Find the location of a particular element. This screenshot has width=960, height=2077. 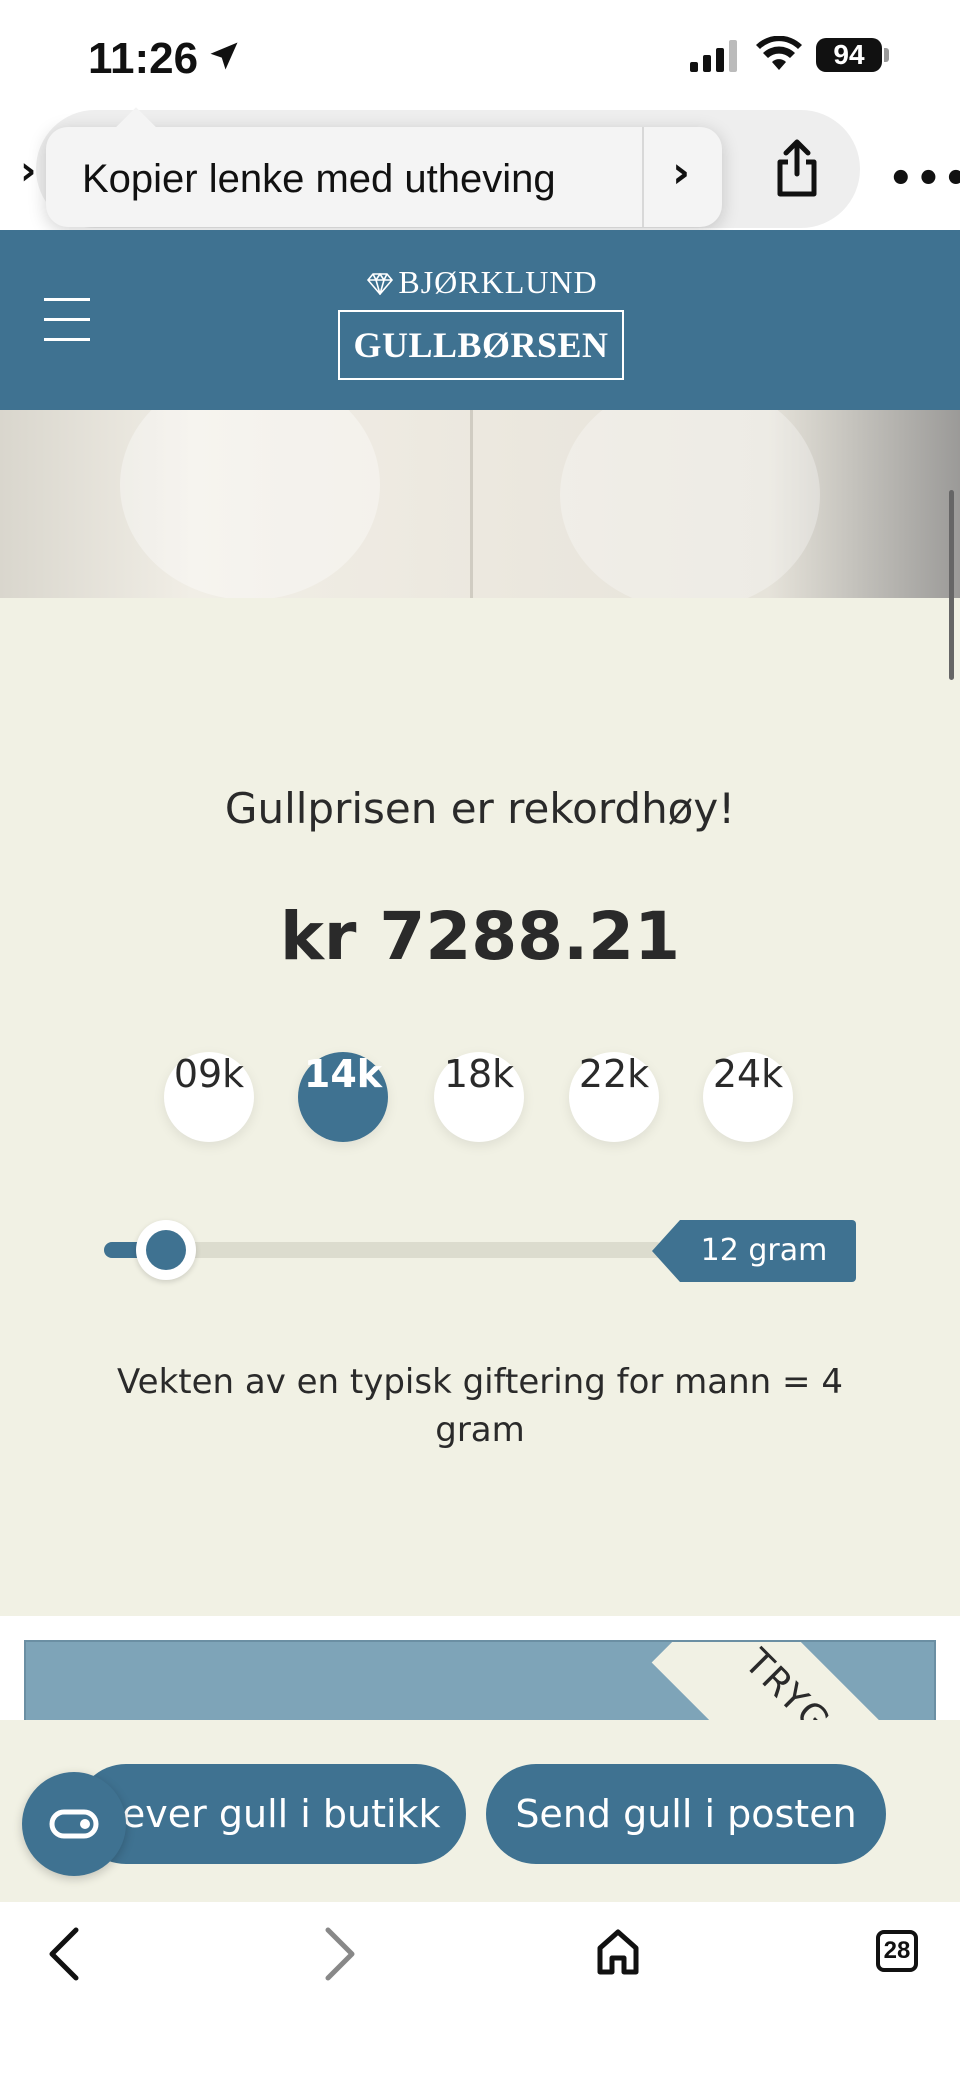

popup-divider is located at coordinates (643, 177).